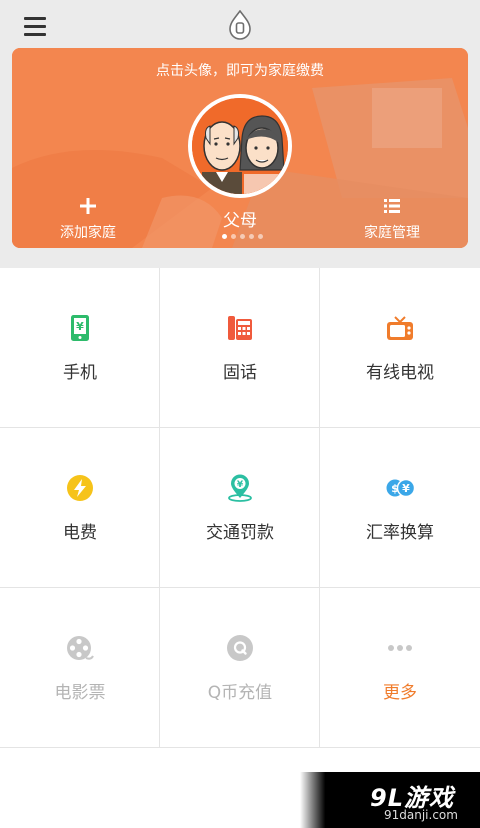  I want to click on service-label: 有线电视, so click(400, 373).